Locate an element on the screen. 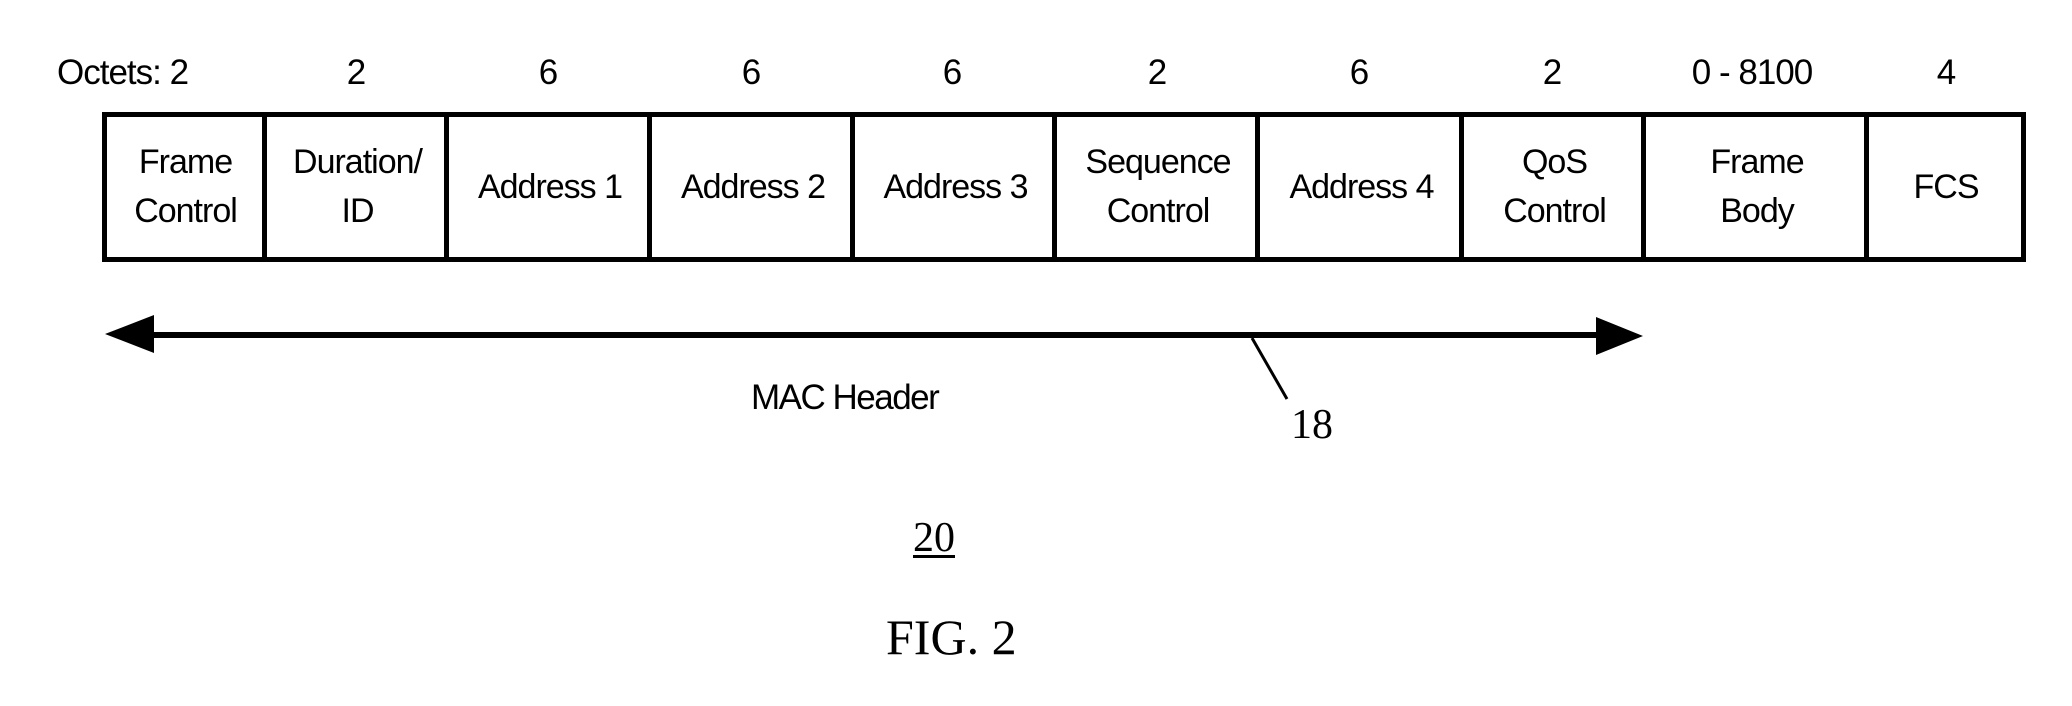  mac-header-span-arrow is located at coordinates (874, 357).